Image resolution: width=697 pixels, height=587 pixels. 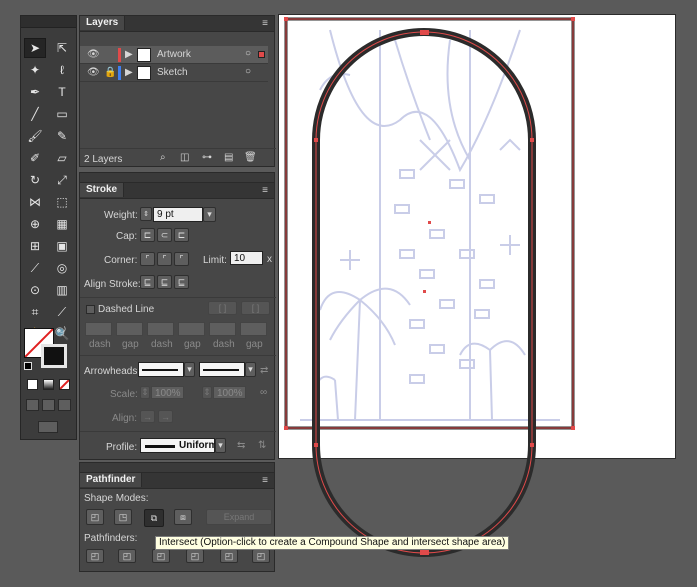 I want to click on scale-field-2: 100%, so click(x=229, y=392).